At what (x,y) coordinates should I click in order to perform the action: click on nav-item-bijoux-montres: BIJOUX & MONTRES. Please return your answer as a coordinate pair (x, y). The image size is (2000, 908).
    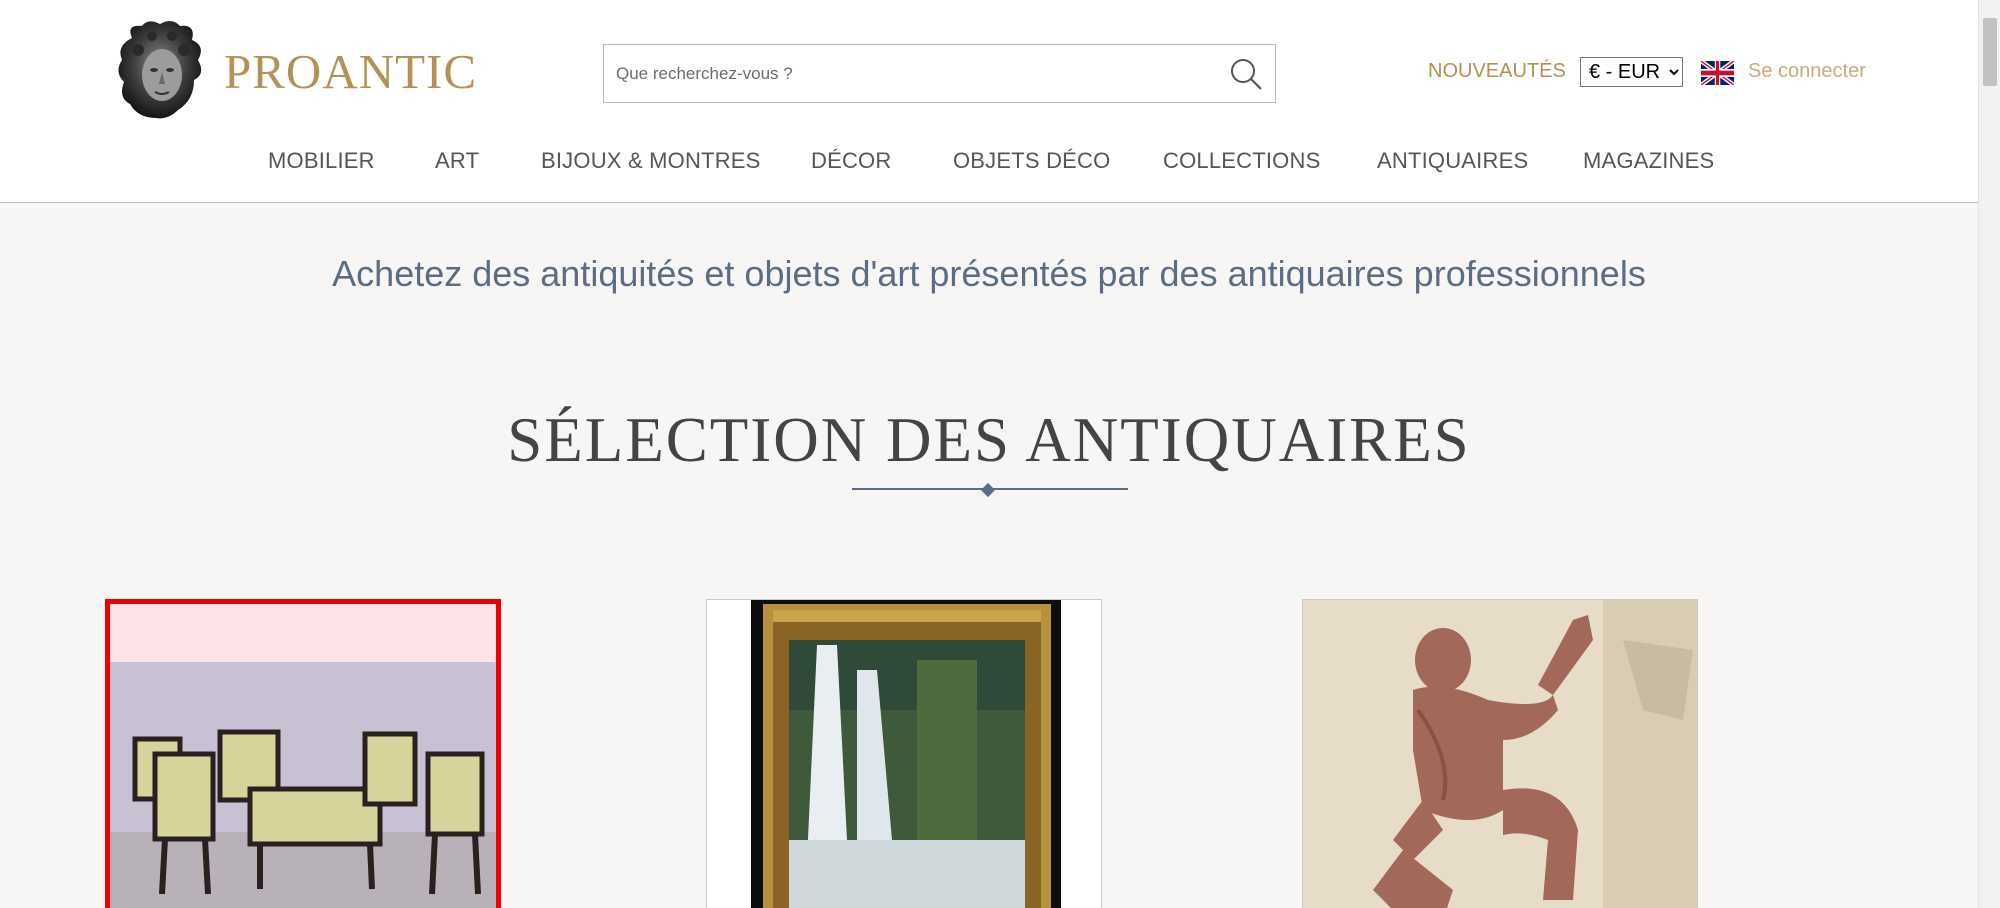
    Looking at the image, I should click on (651, 161).